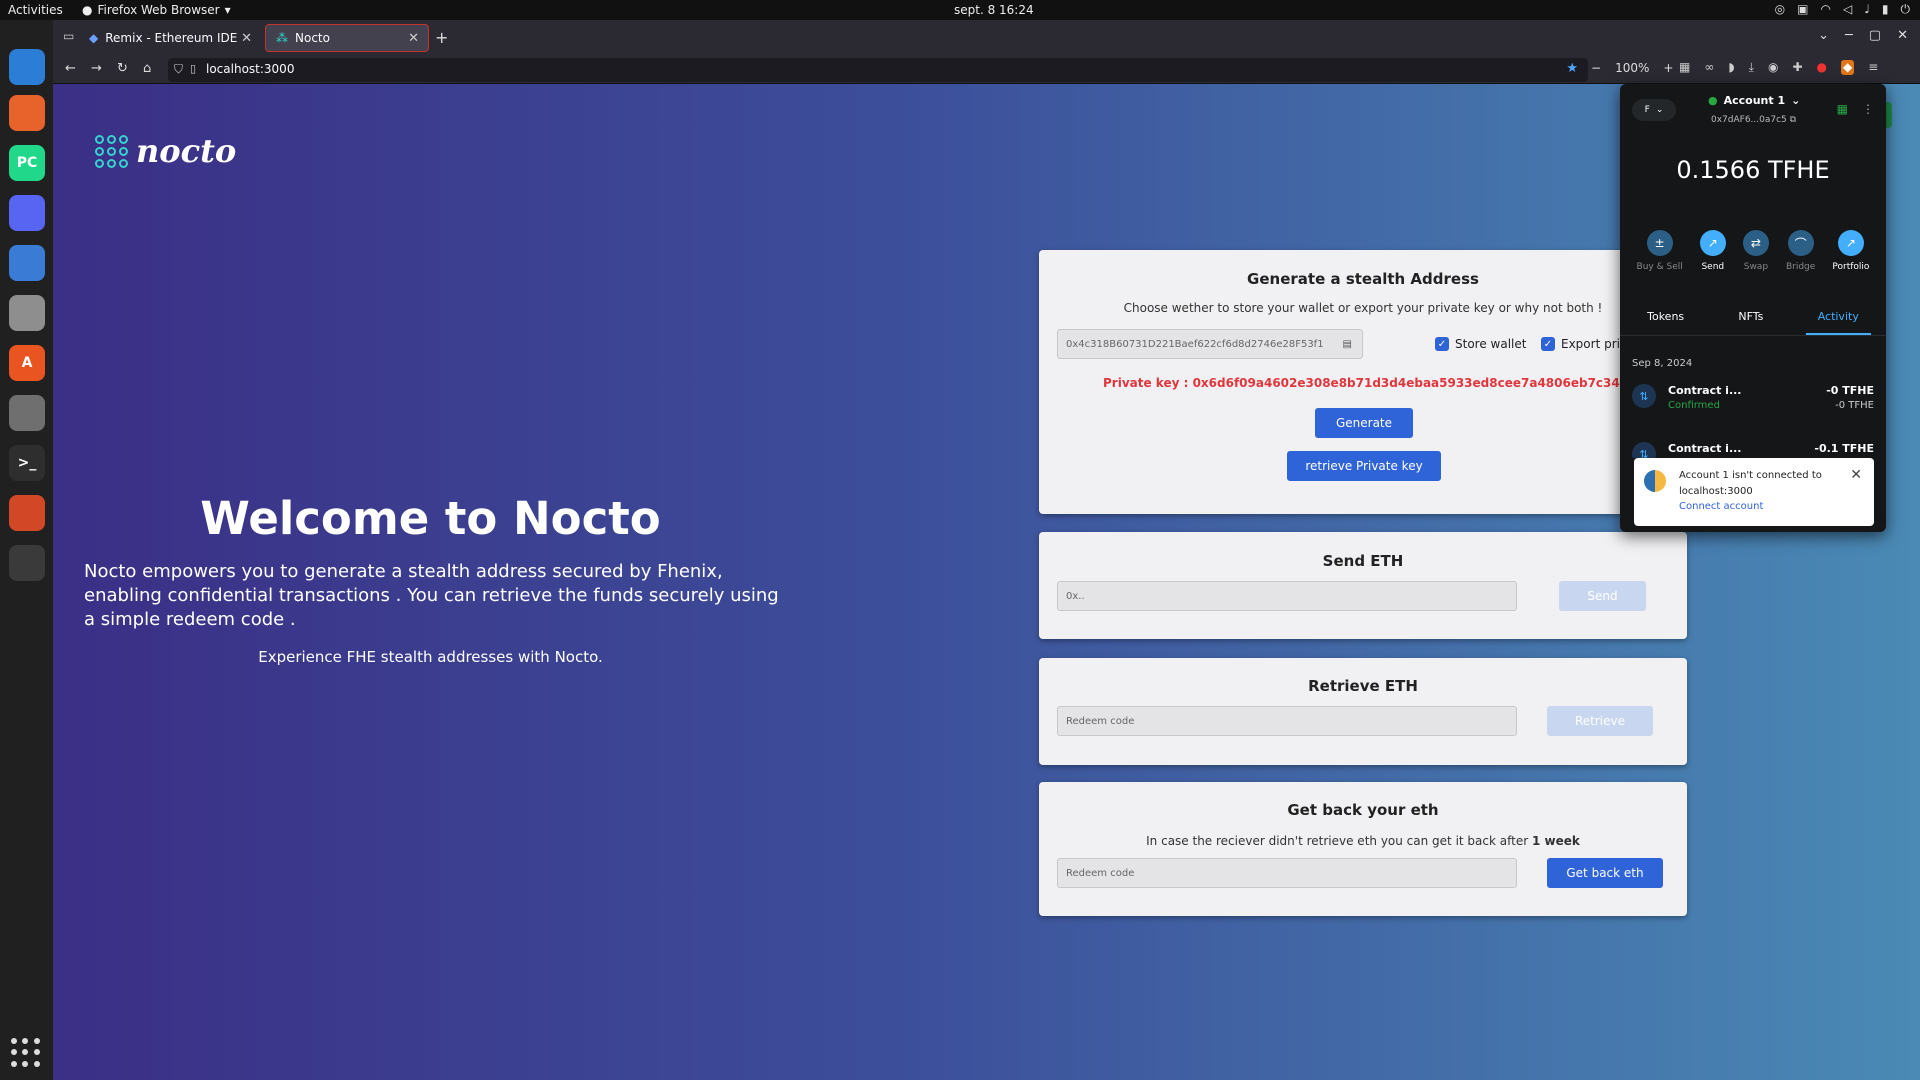  I want to click on home-icon: ⌂, so click(147, 68).